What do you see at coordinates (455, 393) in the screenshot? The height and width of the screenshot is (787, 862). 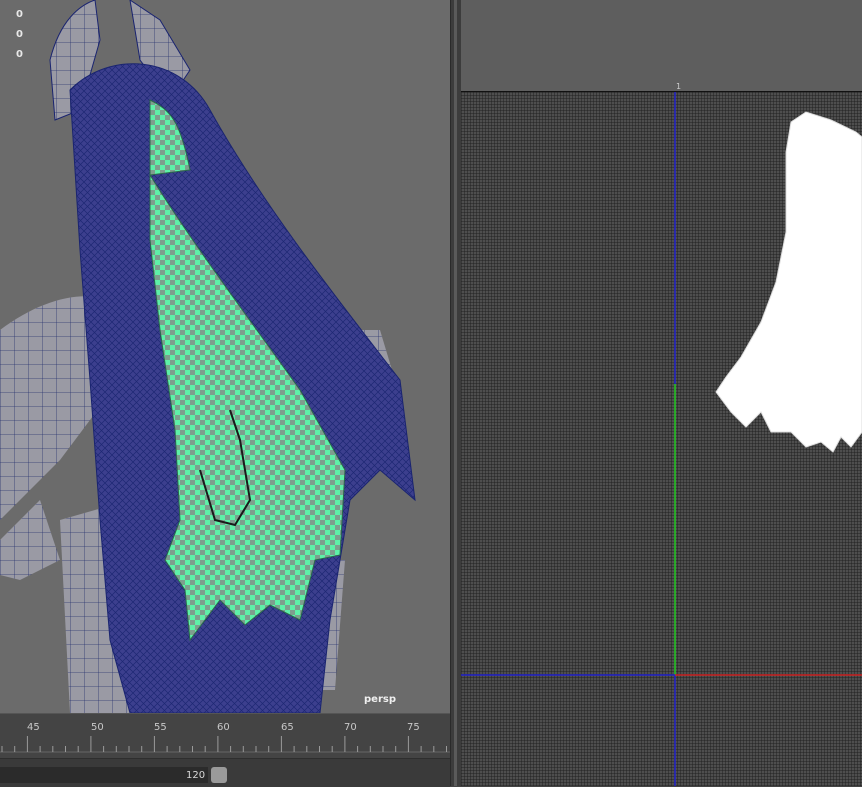 I see `divider-grip` at bounding box center [455, 393].